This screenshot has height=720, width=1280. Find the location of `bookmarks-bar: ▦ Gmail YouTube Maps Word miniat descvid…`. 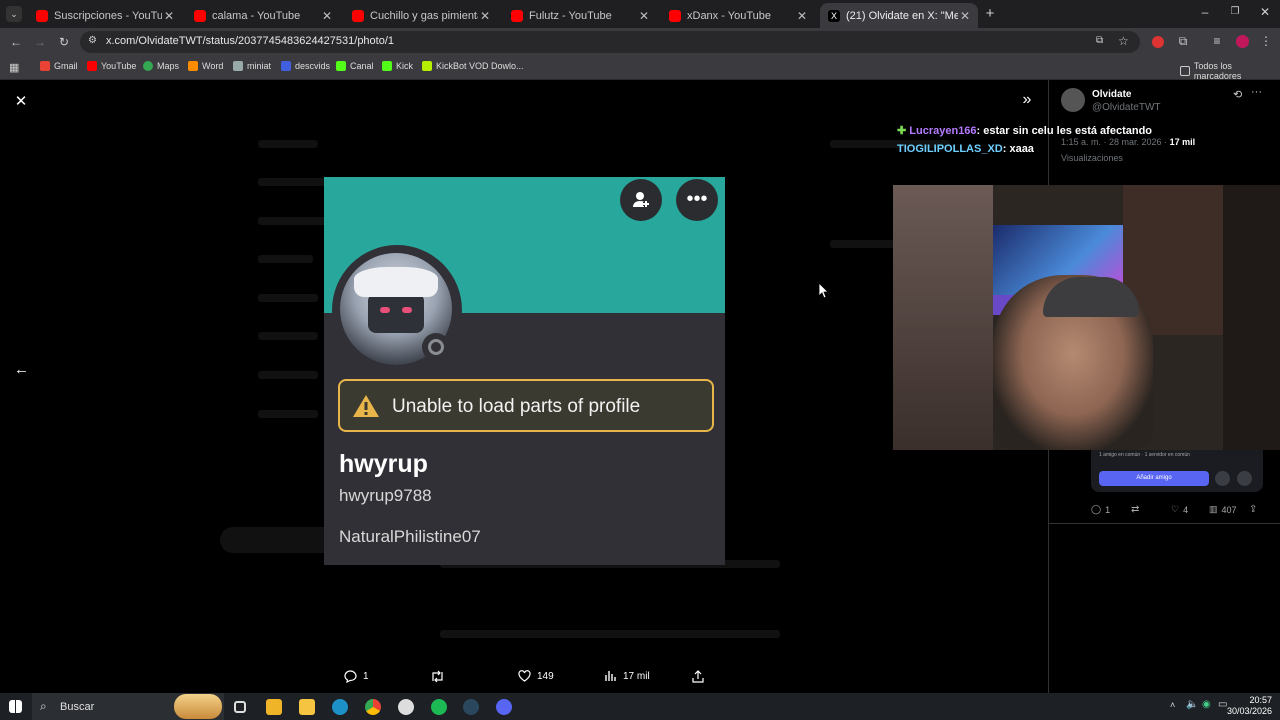

bookmarks-bar: ▦ Gmail YouTube Maps Word miniat descvid… is located at coordinates (640, 68).